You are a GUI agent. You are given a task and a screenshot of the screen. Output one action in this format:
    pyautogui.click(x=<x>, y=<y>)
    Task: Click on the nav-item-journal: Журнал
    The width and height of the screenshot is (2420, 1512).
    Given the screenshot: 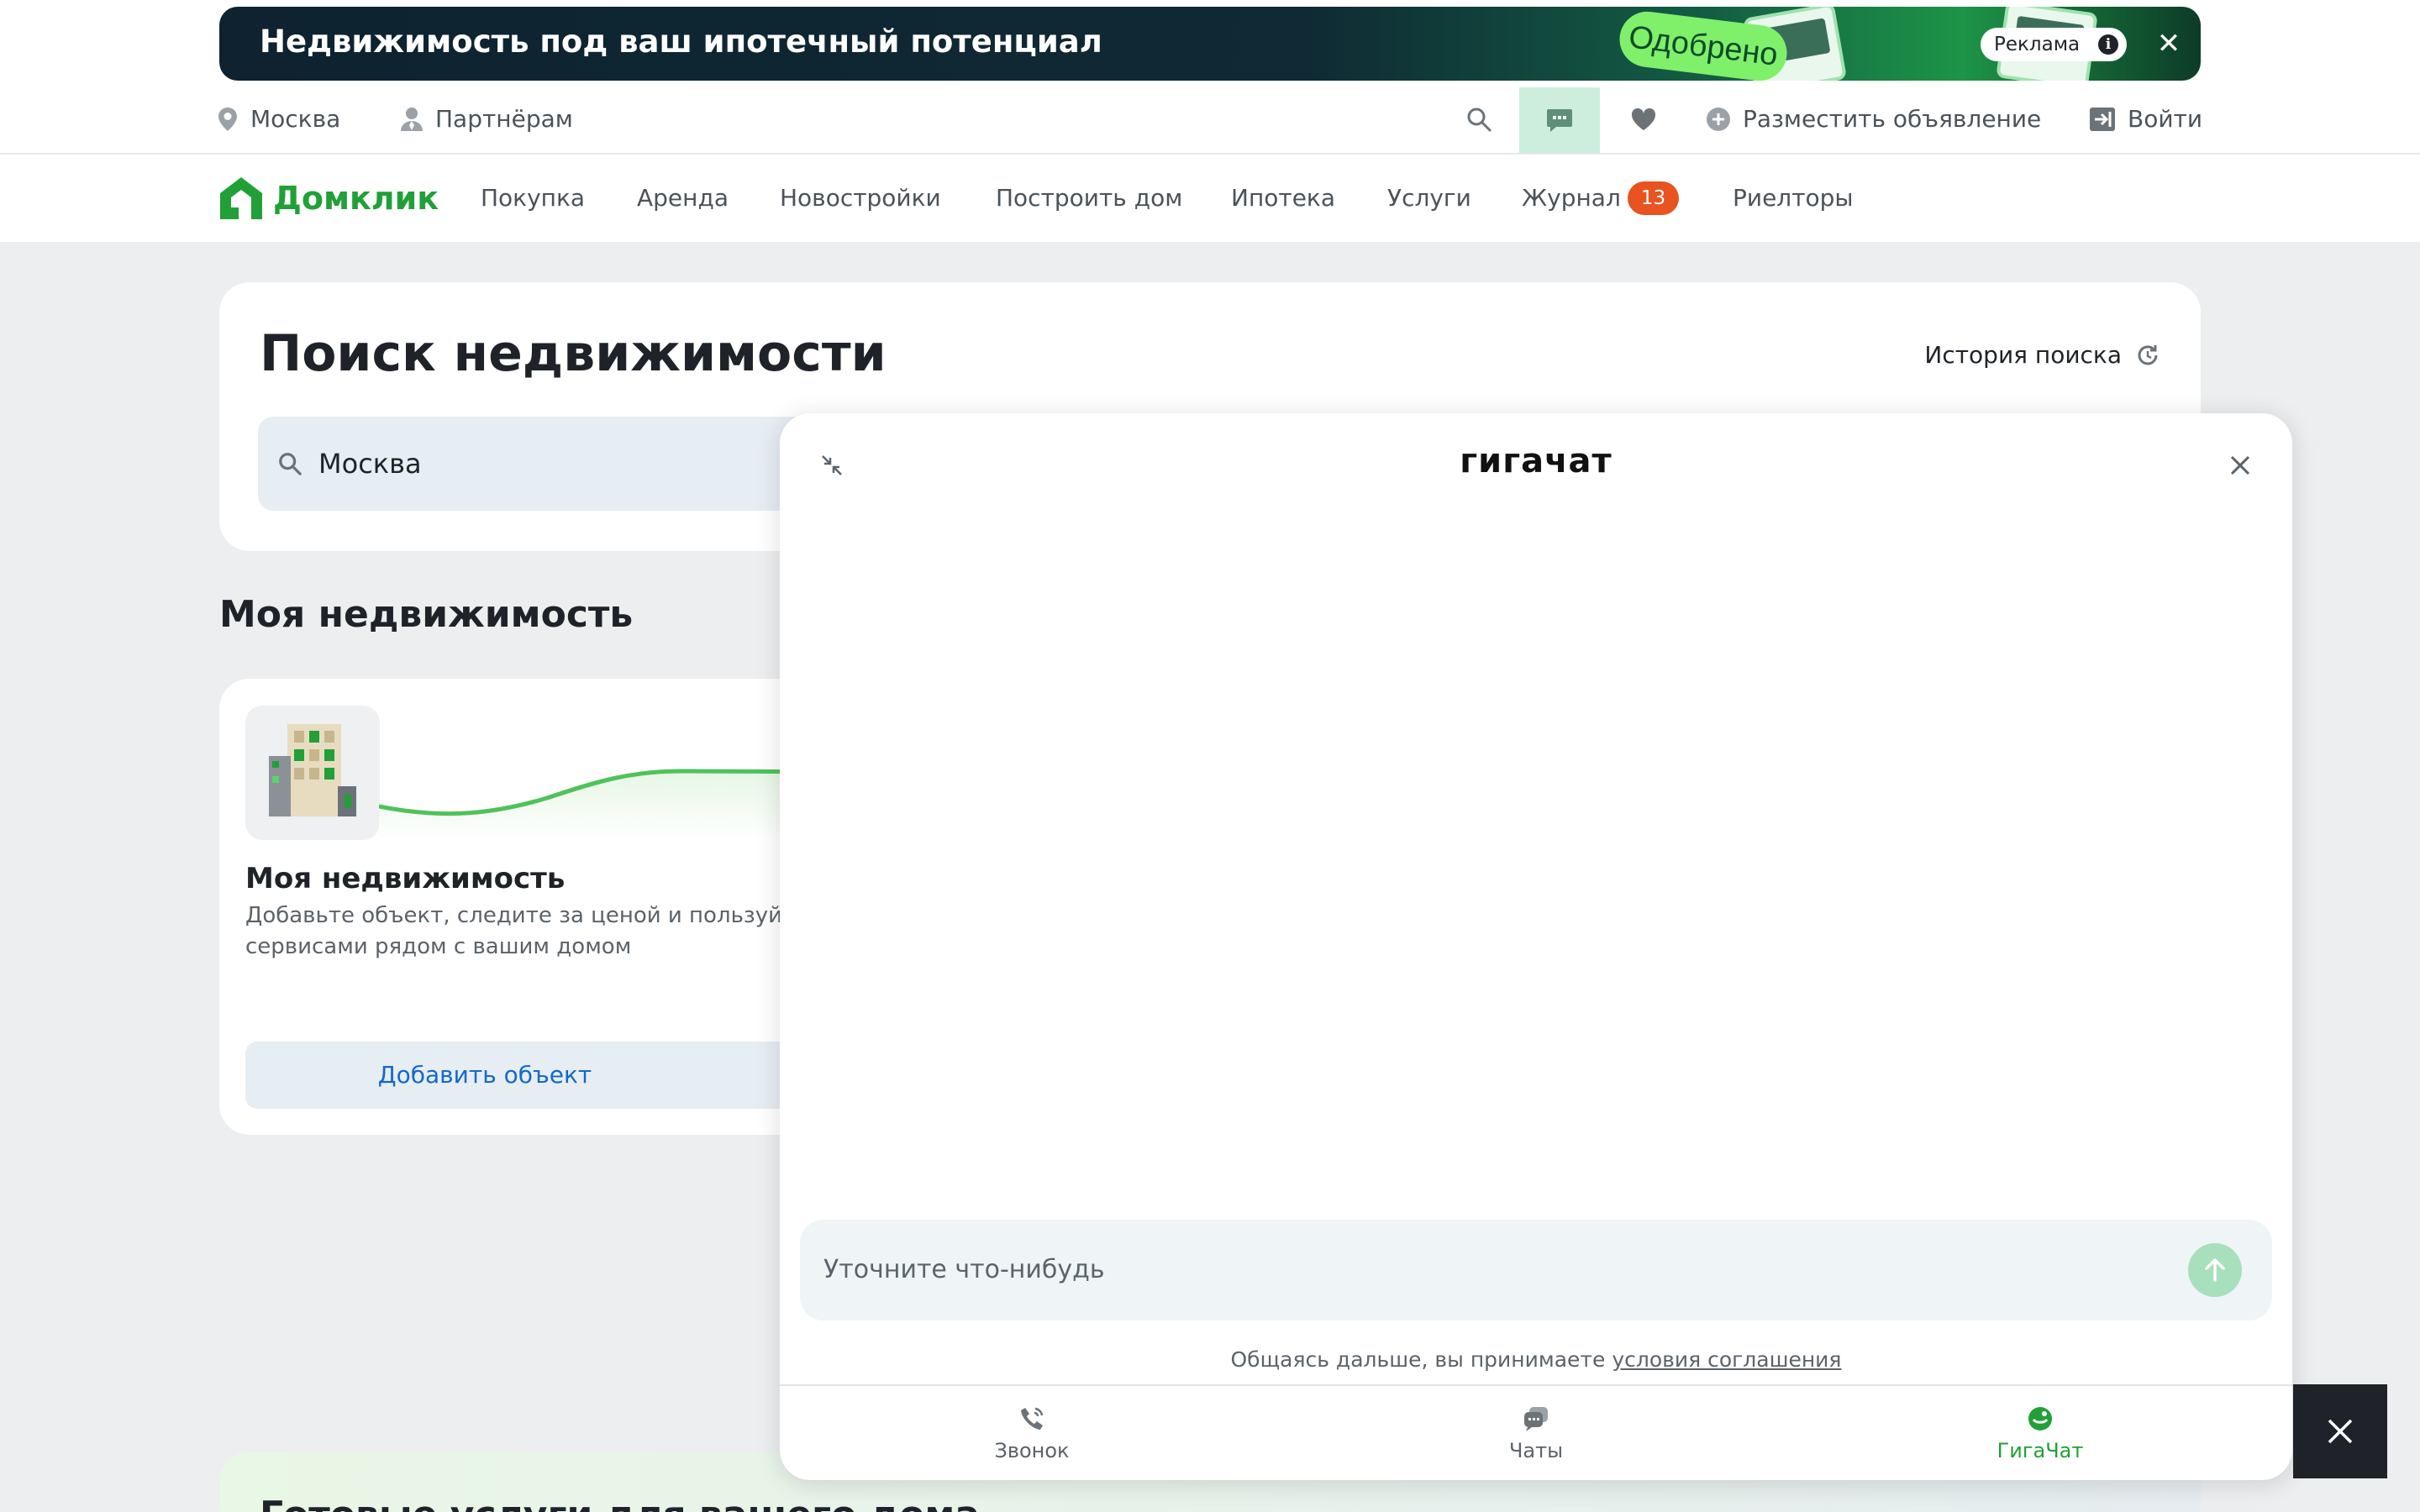 What is the action you would take?
    pyautogui.click(x=1571, y=198)
    